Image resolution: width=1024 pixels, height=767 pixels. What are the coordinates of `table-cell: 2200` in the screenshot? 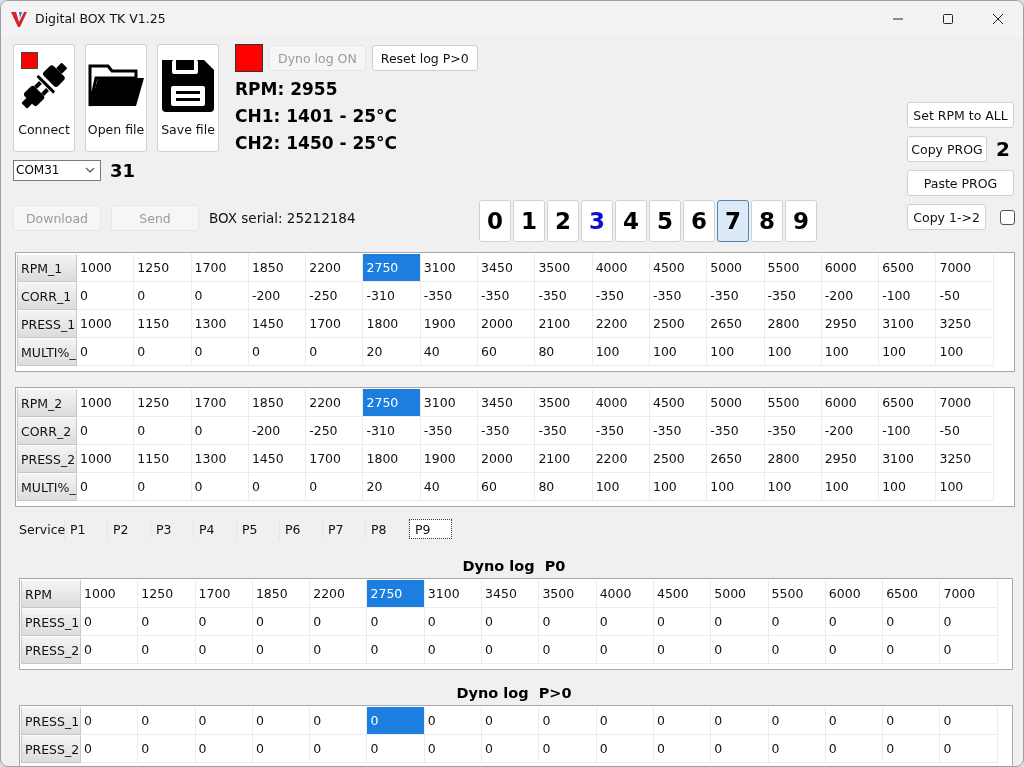 It's located at (621, 459).